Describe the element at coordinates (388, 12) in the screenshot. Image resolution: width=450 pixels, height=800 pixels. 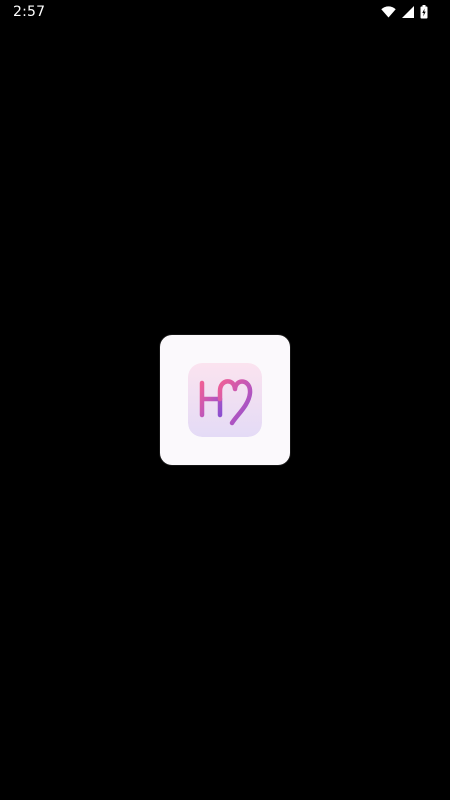
I see `wifi-icon` at that location.